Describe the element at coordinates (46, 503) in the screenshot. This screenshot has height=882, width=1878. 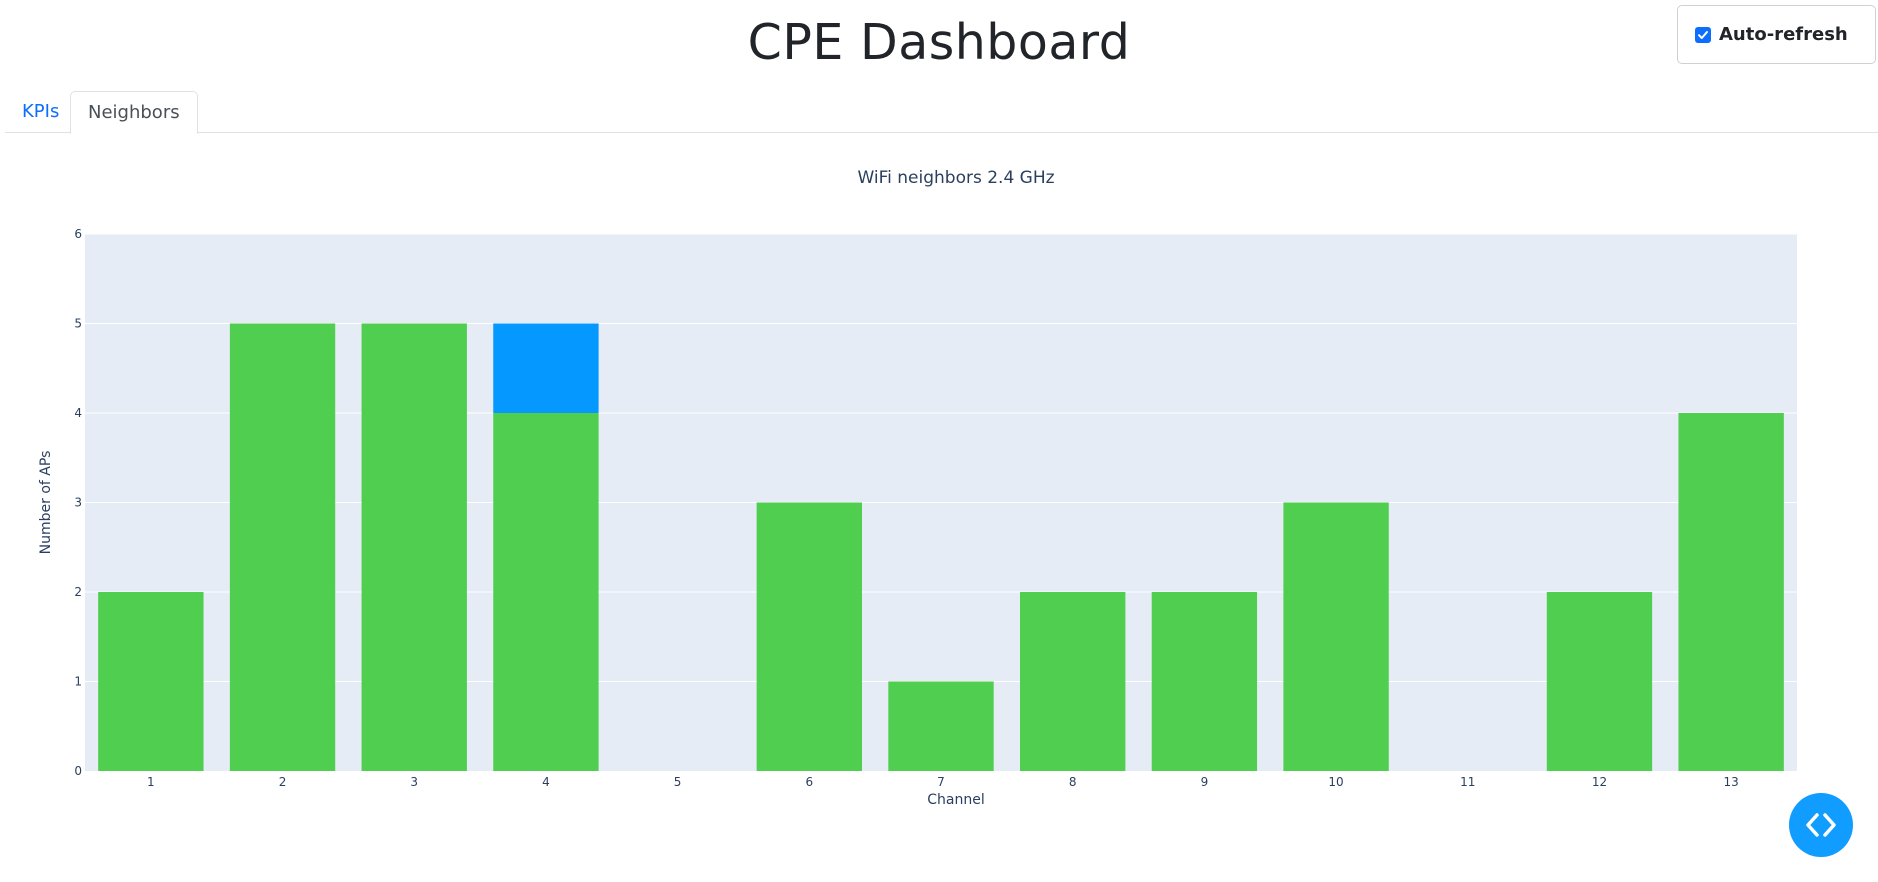
I see `y-axis-label: Number of APs` at that location.